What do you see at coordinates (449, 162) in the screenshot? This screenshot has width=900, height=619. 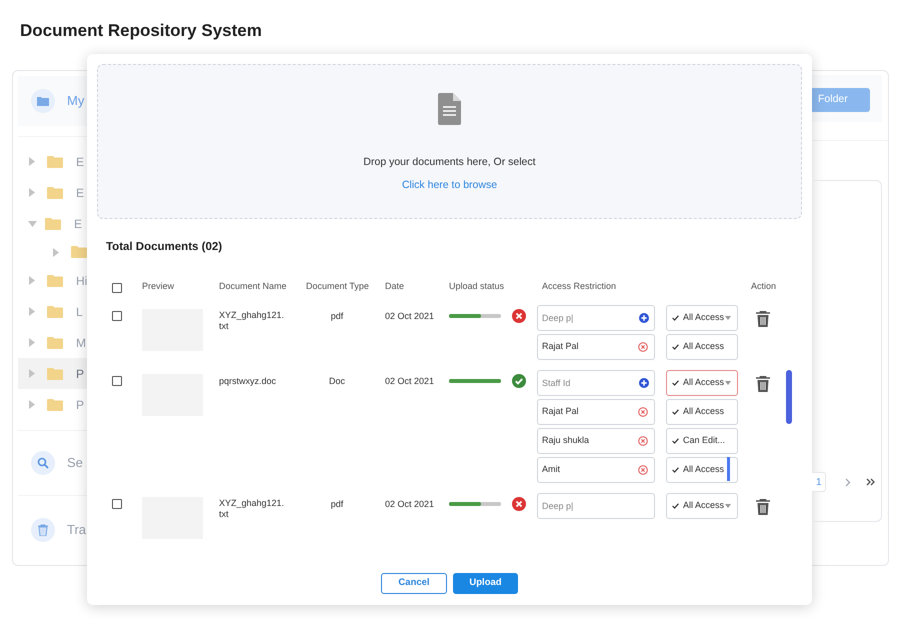 I see `drop-instructions: Drop your documents here, Or select` at bounding box center [449, 162].